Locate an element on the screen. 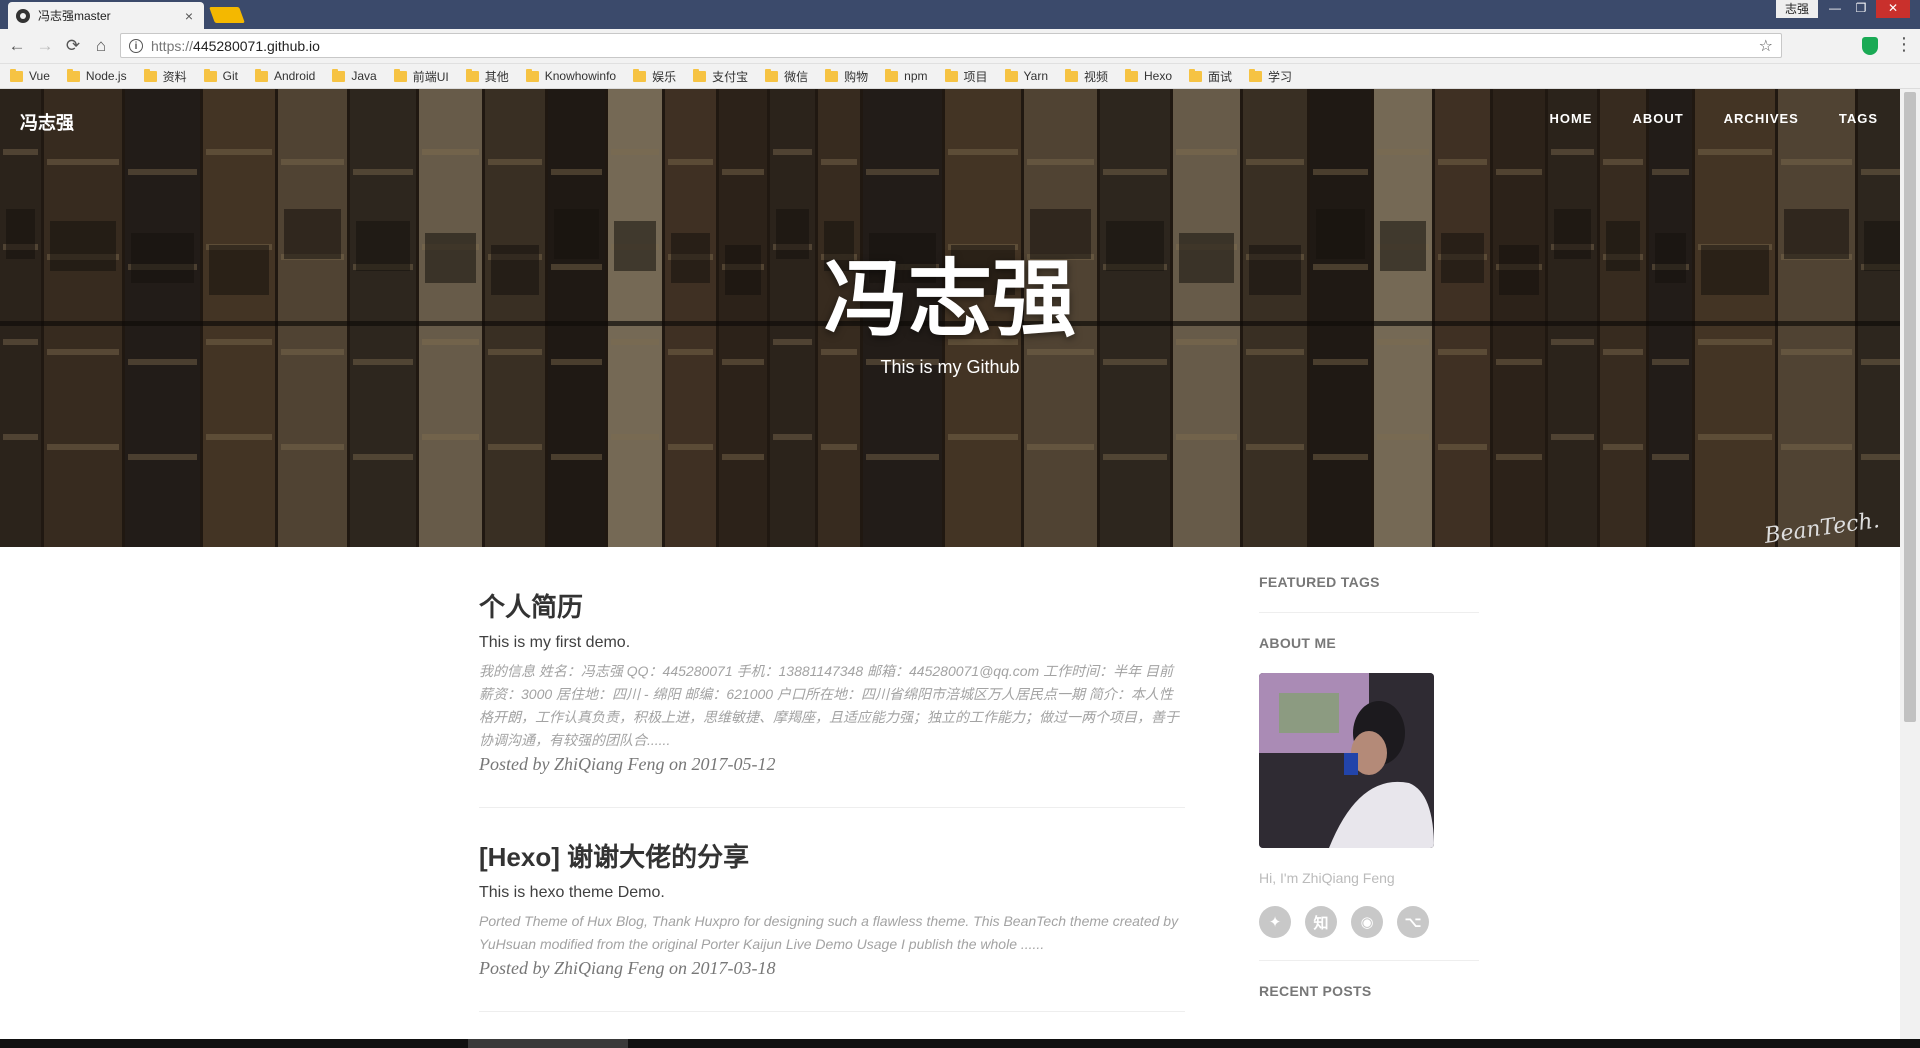 Image resolution: width=1920 pixels, height=1048 pixels. back-button: ← is located at coordinates (17, 46).